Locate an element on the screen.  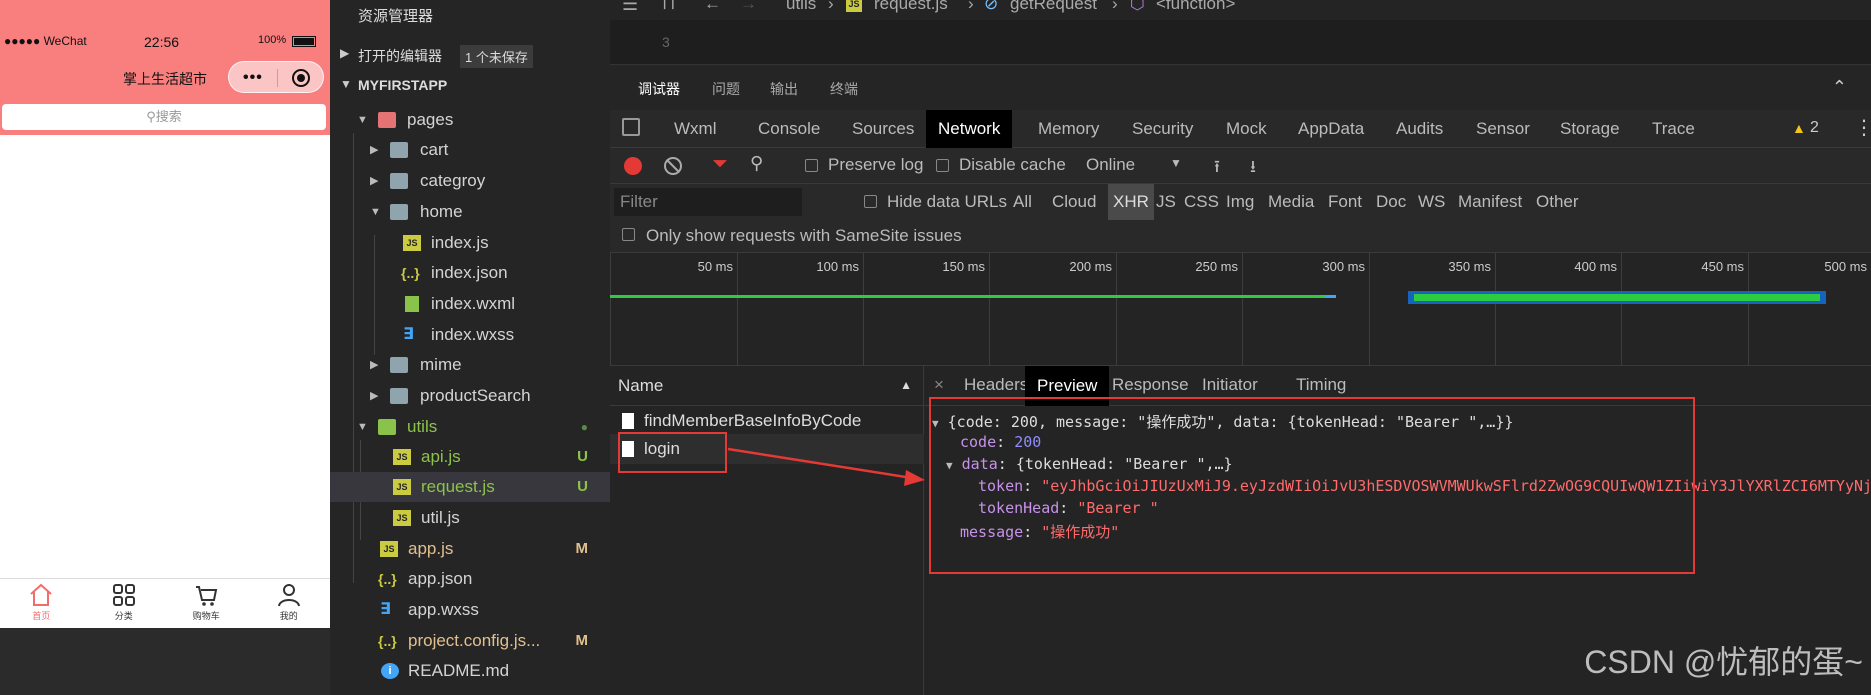
annotation-arrow is located at coordinates (826, 466).